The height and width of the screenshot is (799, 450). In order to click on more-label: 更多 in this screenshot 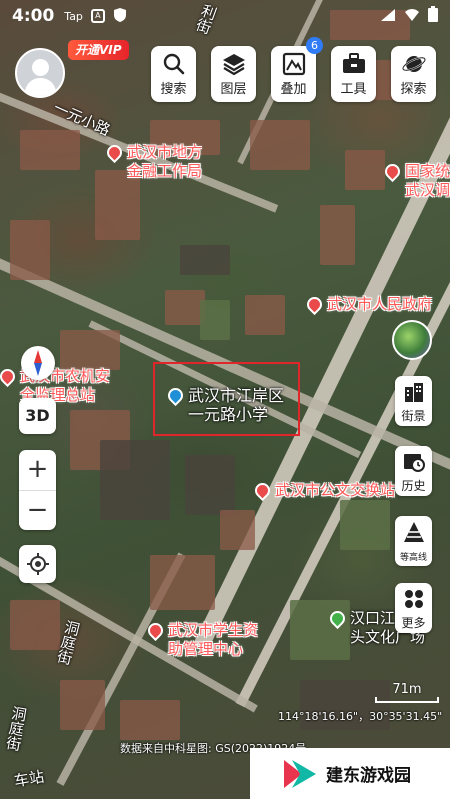, I will do `click(413, 623)`.